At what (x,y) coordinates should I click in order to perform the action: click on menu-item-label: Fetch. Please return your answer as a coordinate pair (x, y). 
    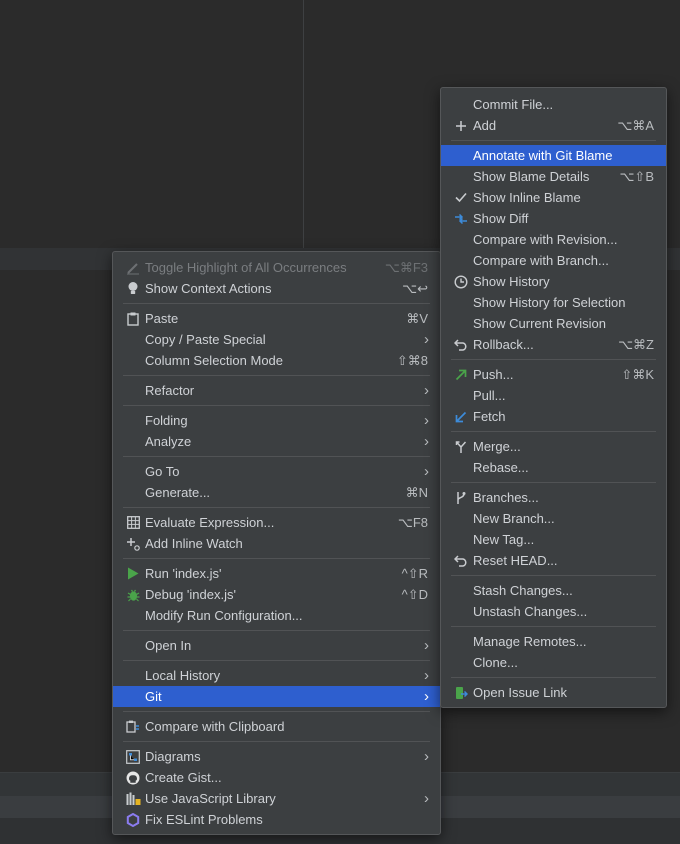
    Looking at the image, I should click on (489, 416).